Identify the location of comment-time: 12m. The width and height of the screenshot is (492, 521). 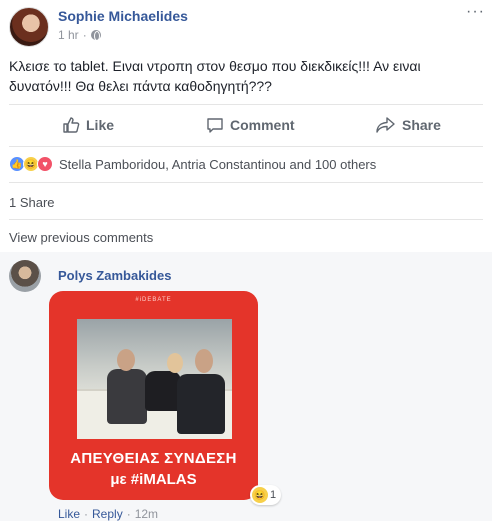
(146, 514).